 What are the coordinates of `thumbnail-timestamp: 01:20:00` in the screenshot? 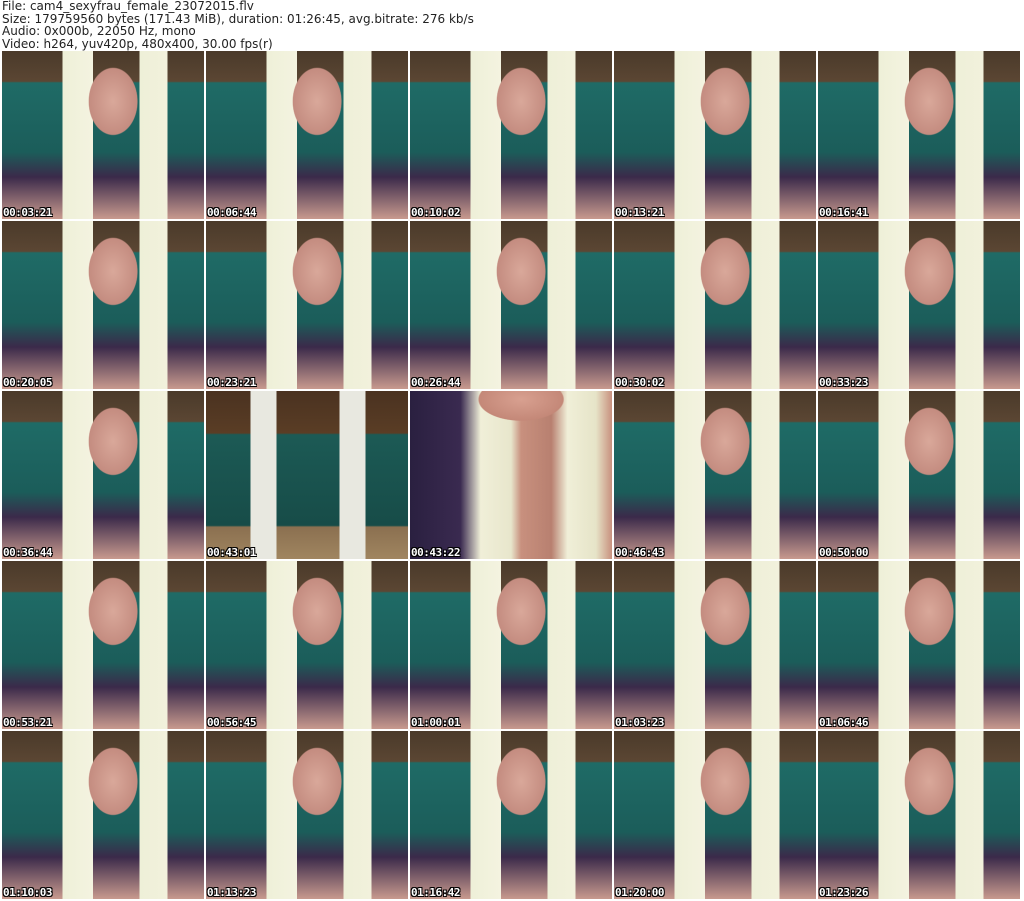 It's located at (639, 892).